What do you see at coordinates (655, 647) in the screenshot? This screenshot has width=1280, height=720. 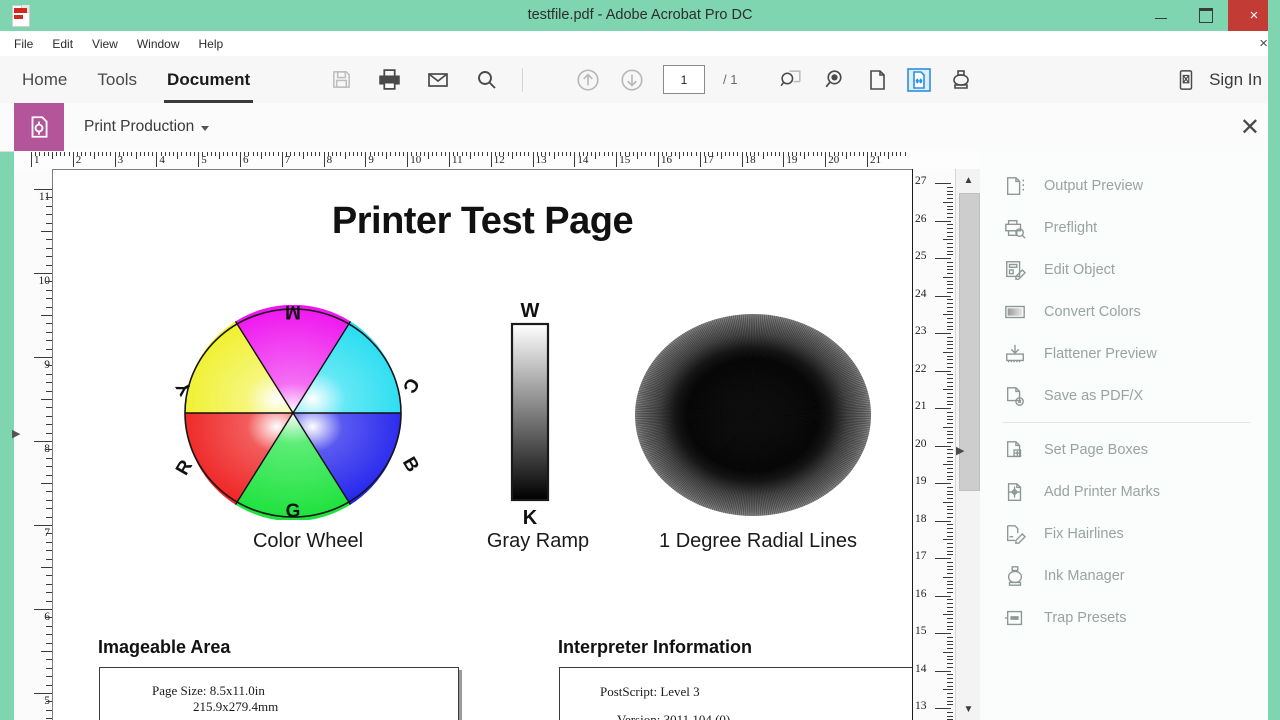 I see `section-heading-interpreter-information: Interpreter Information` at bounding box center [655, 647].